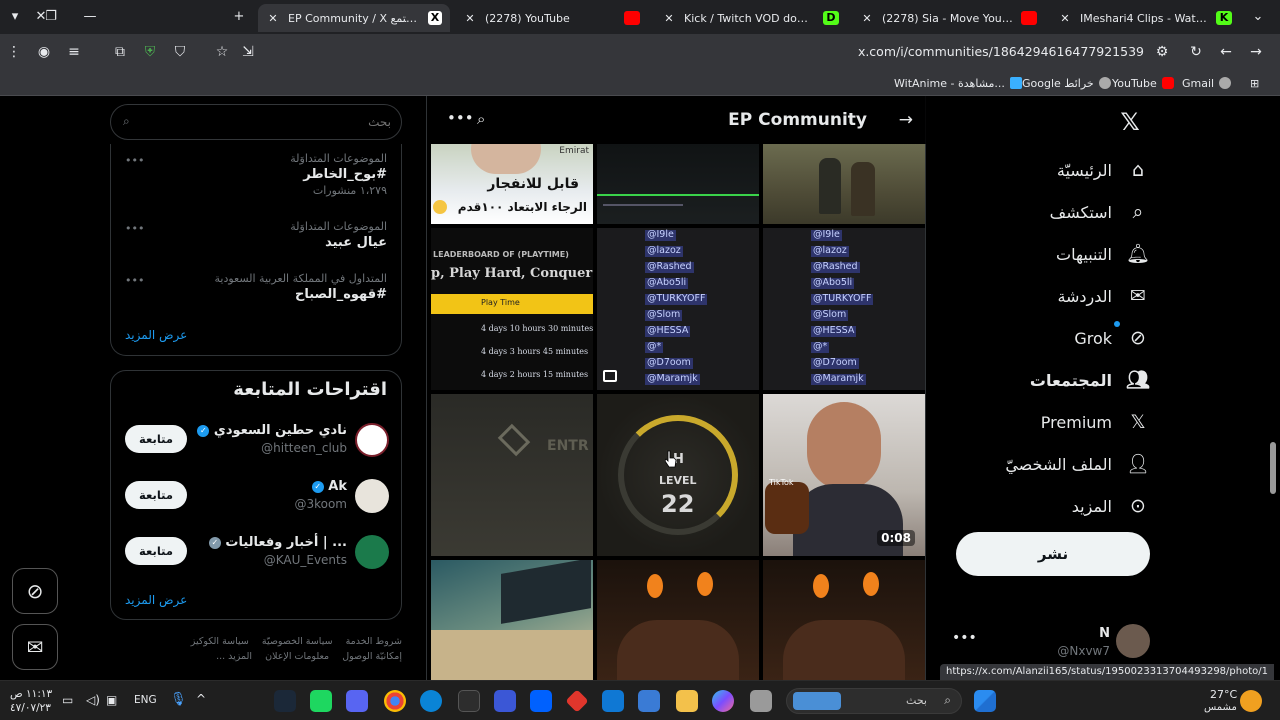  Describe the element at coordinates (720, 52) in the screenshot. I see `address-bar: x.com/i/communities/1864294616477921539` at that location.